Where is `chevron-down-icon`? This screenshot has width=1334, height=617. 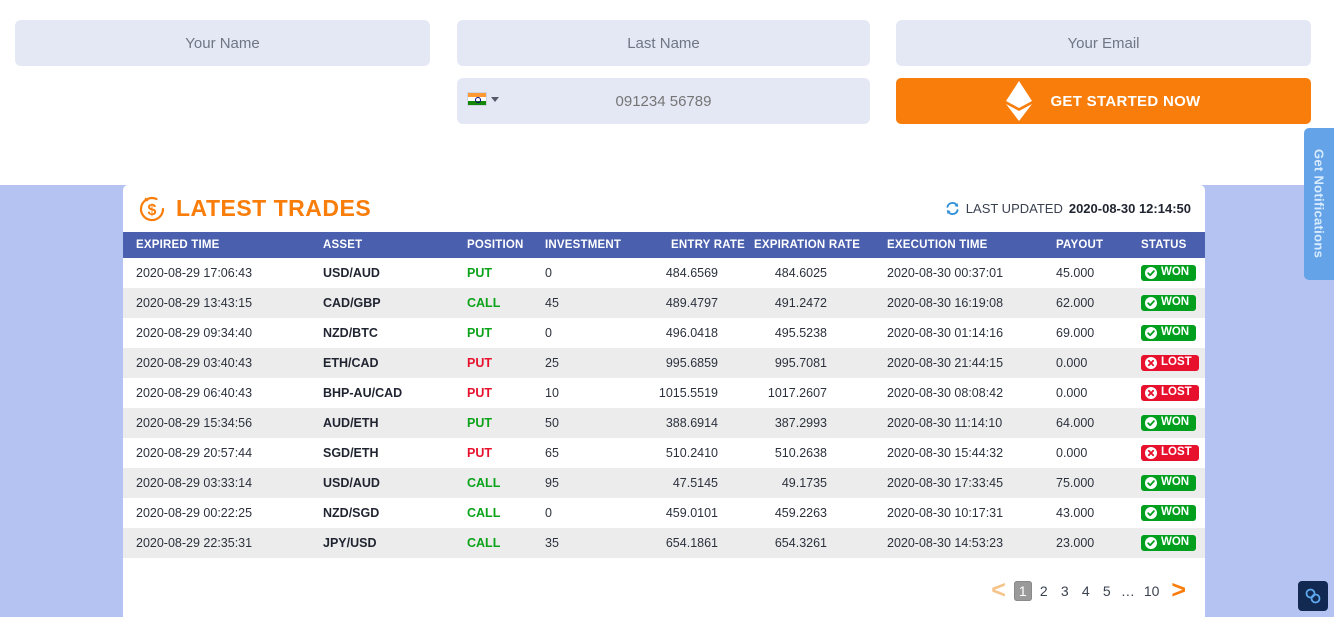
chevron-down-icon is located at coordinates (495, 99).